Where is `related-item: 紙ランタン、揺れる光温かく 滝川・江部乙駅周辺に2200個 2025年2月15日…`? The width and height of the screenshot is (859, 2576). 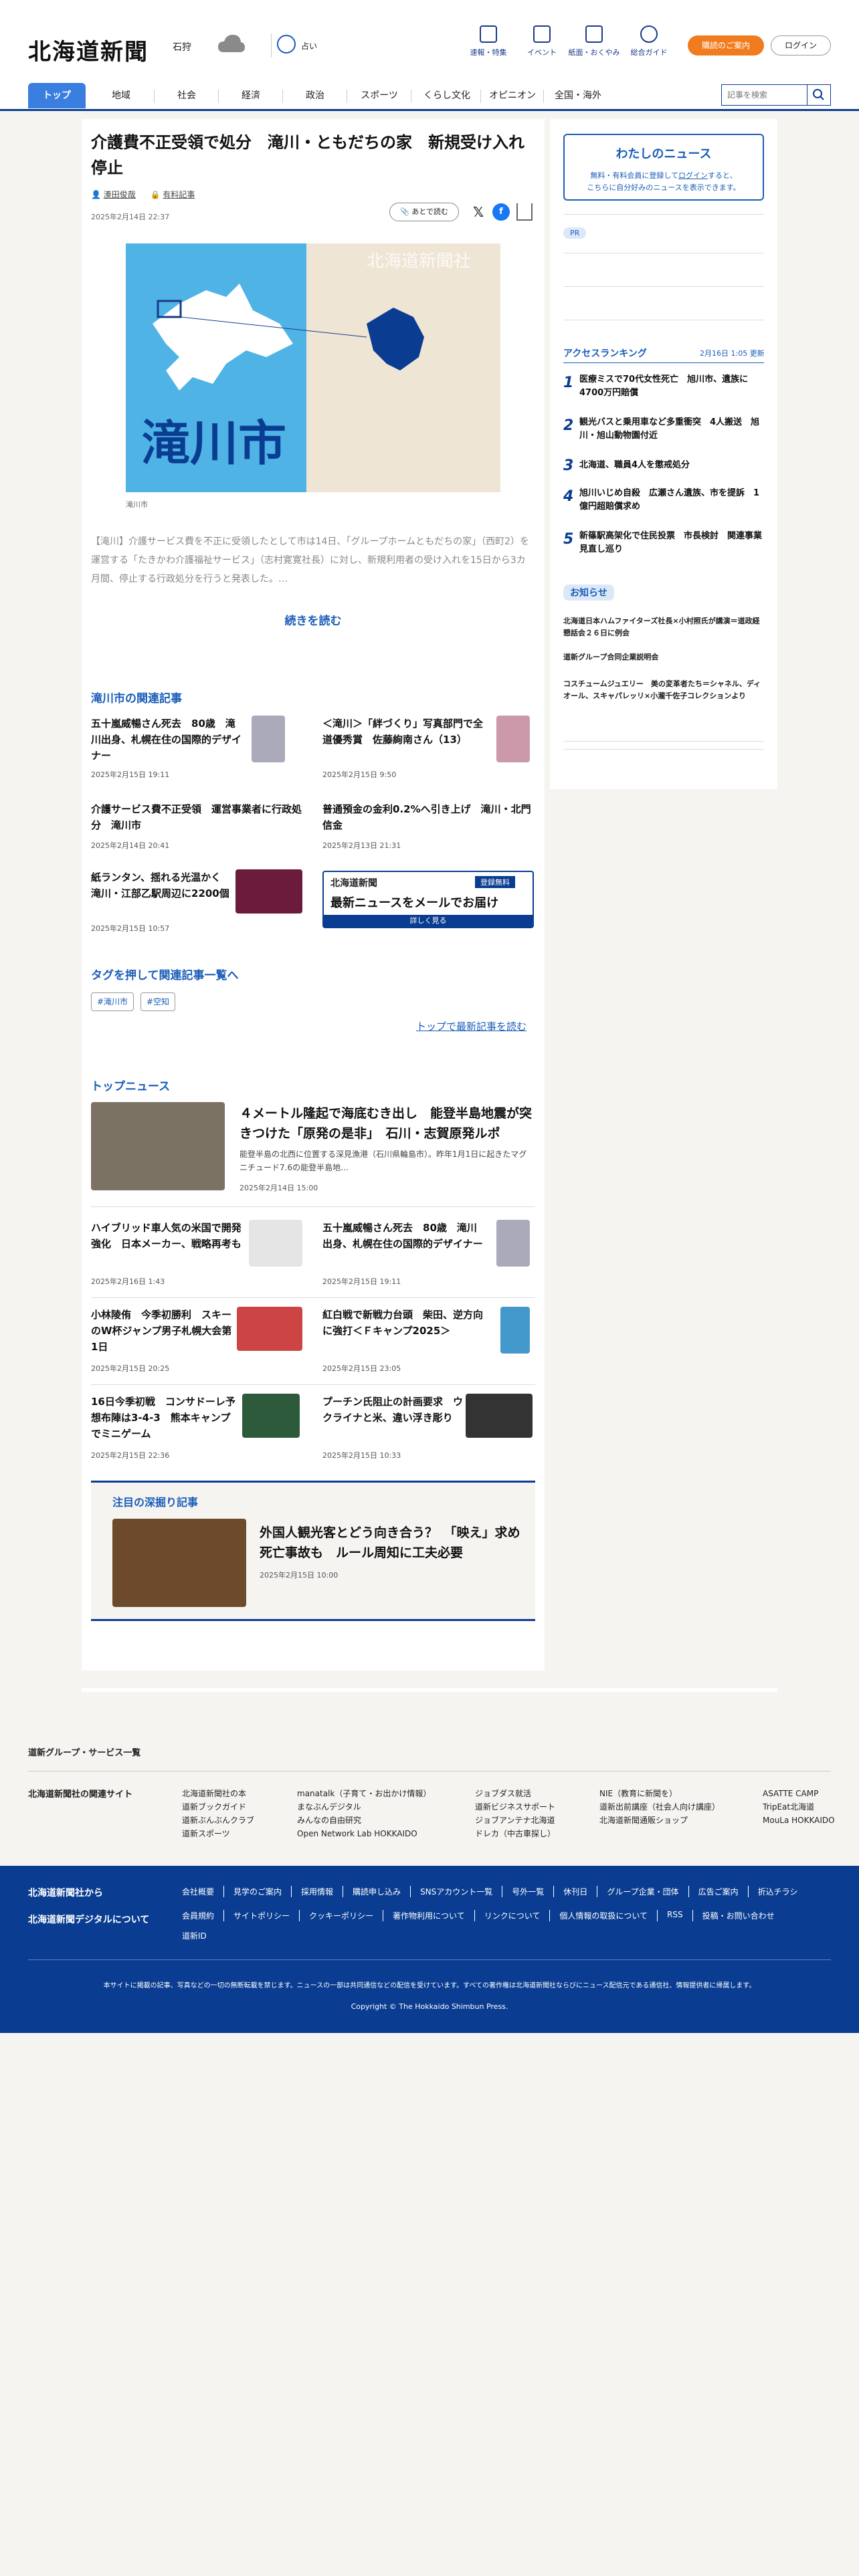
related-item: 紙ランタン、揺れる光温かく 滝川・江部乙駅周辺に2200個 2025年2月15日… is located at coordinates (198, 901).